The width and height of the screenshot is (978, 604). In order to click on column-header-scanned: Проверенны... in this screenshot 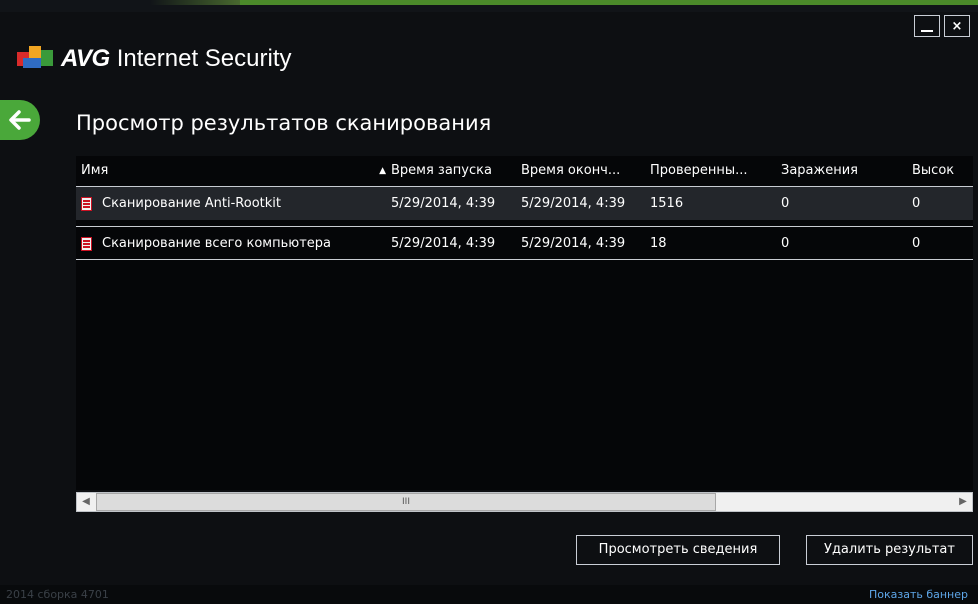, I will do `click(710, 171)`.